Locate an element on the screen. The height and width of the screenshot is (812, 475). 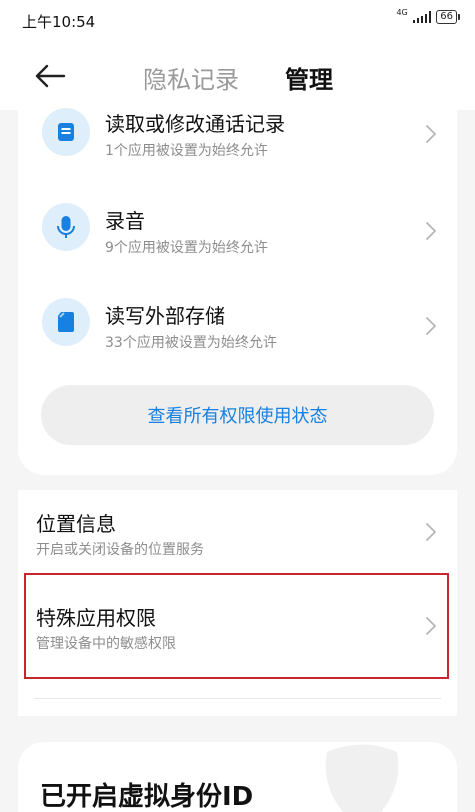
status-bar: 上午10:54 4G 66 is located at coordinates (237, 22).